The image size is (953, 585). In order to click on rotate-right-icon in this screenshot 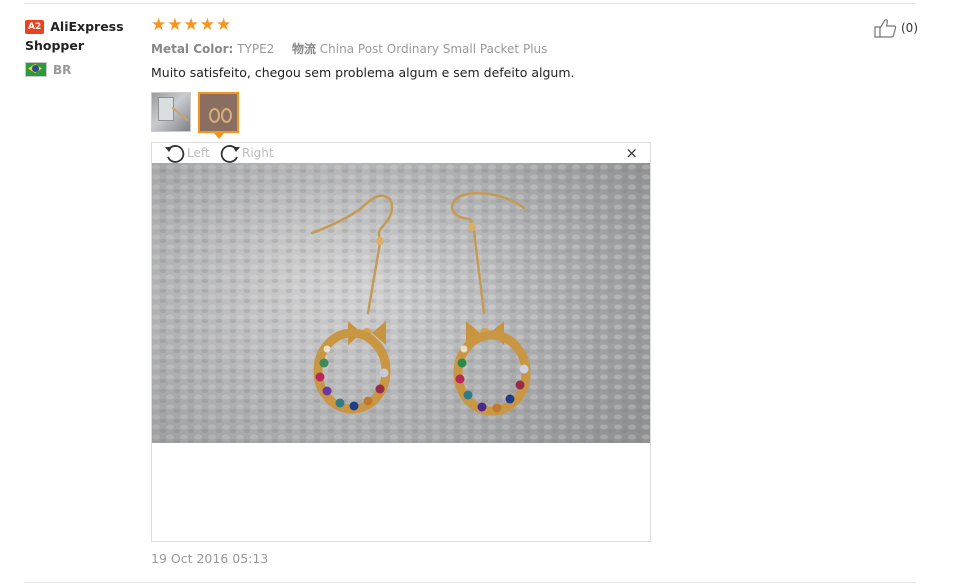, I will do `click(230, 154)`.